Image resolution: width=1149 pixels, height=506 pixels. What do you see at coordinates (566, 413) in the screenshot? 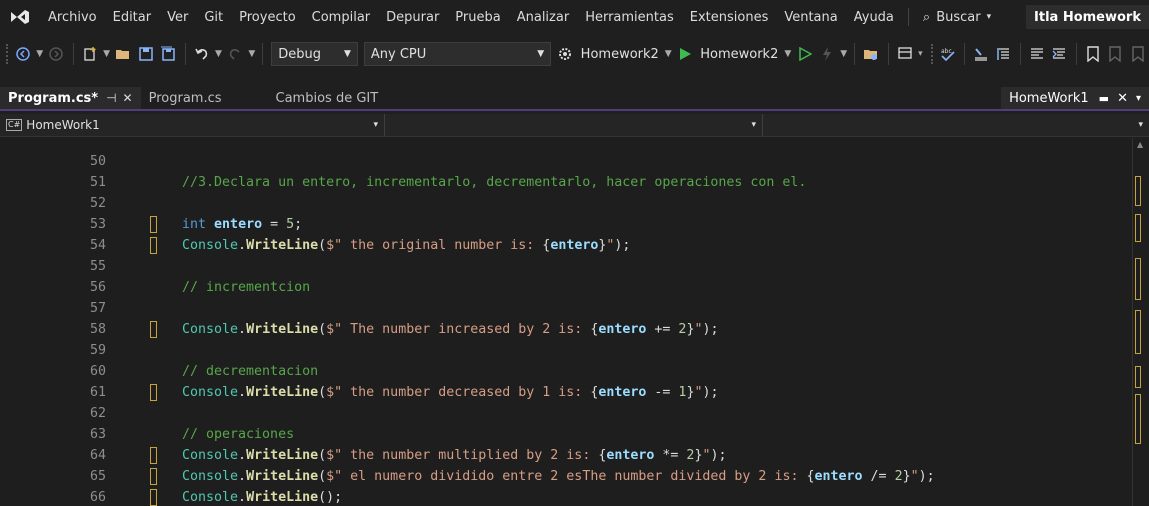
I see `code-line: 62` at bounding box center [566, 413].